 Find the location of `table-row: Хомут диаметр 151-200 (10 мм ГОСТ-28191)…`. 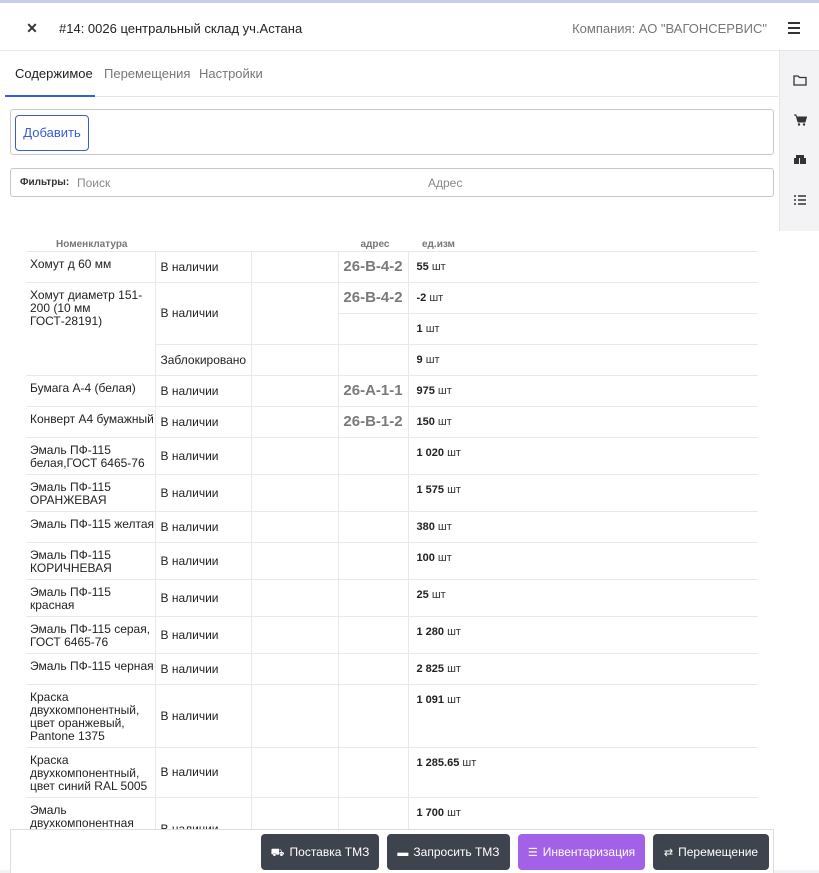

table-row: Хомут диаметр 151-200 (10 мм ГОСТ-28191)… is located at coordinates (392, 328).